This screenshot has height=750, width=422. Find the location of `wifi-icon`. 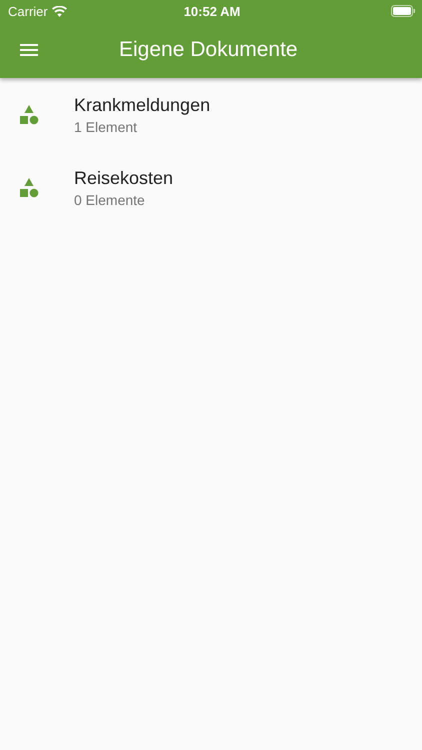

wifi-icon is located at coordinates (59, 11).